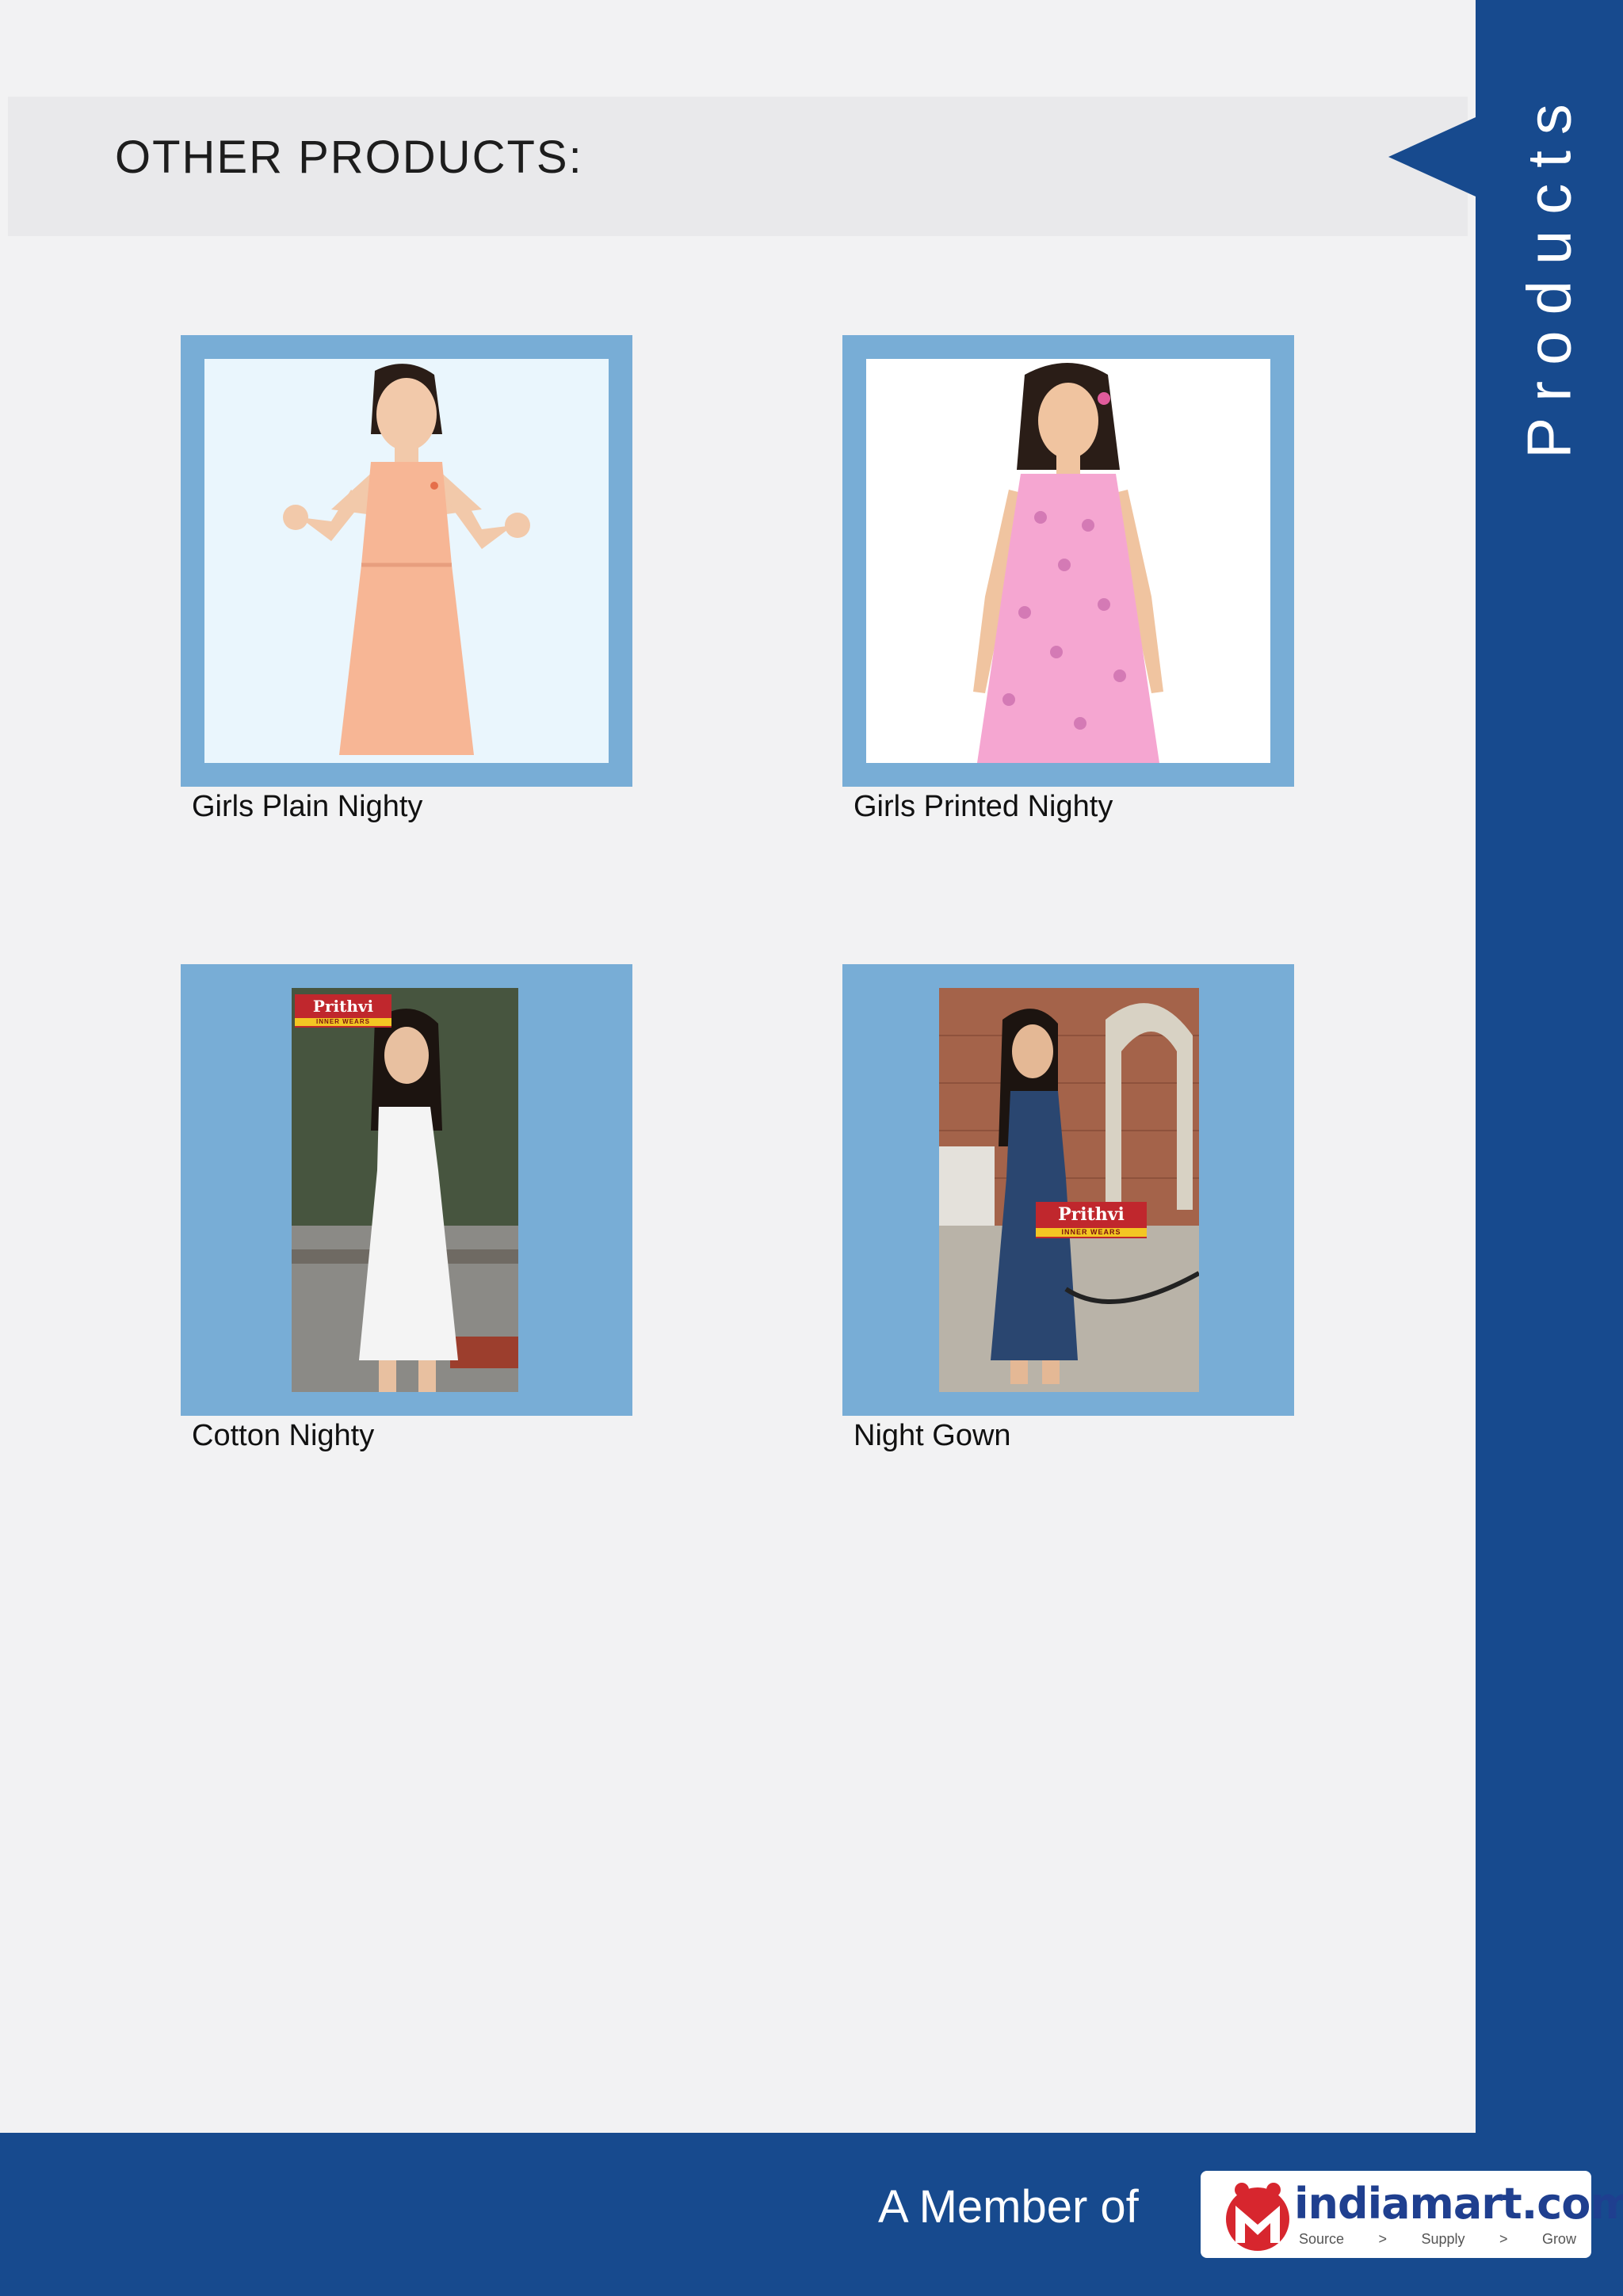 This screenshot has height=2296, width=1623. Describe the element at coordinates (349, 157) in the screenshot. I see `page-title: OTHER PRODUCTS:` at that location.